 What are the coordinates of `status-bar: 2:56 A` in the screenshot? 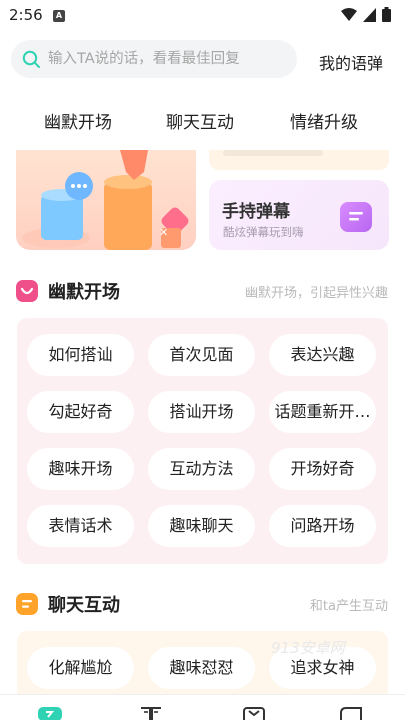 It's located at (202, 16).